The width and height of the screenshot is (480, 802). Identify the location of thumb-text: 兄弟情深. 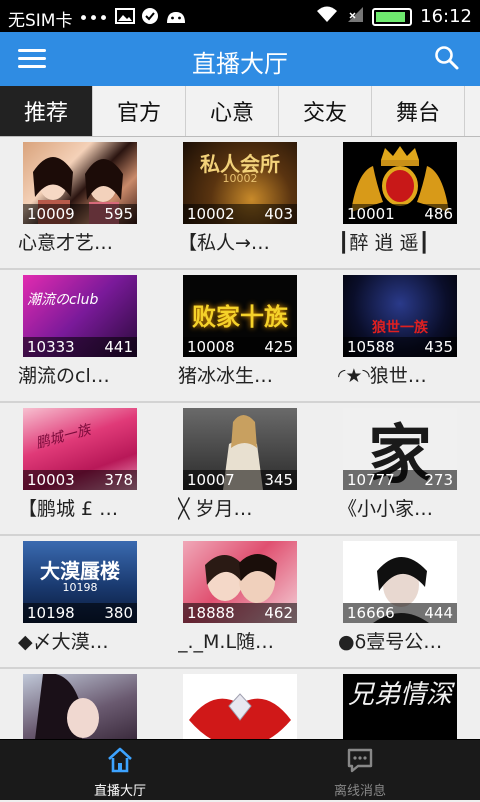
(399, 695).